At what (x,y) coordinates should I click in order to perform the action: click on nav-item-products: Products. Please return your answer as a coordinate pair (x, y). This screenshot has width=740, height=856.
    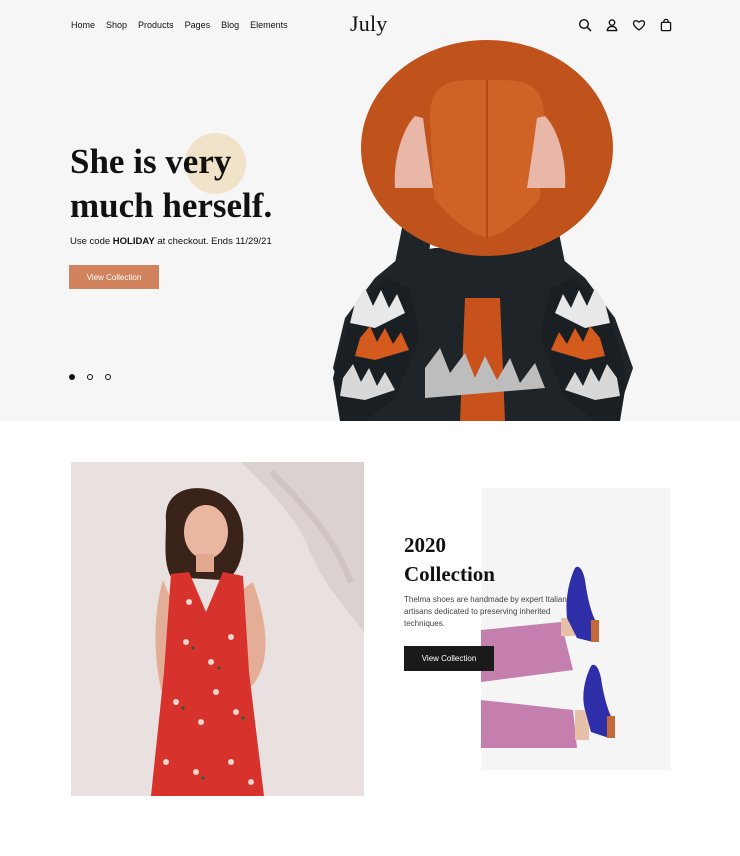
    Looking at the image, I should click on (156, 25).